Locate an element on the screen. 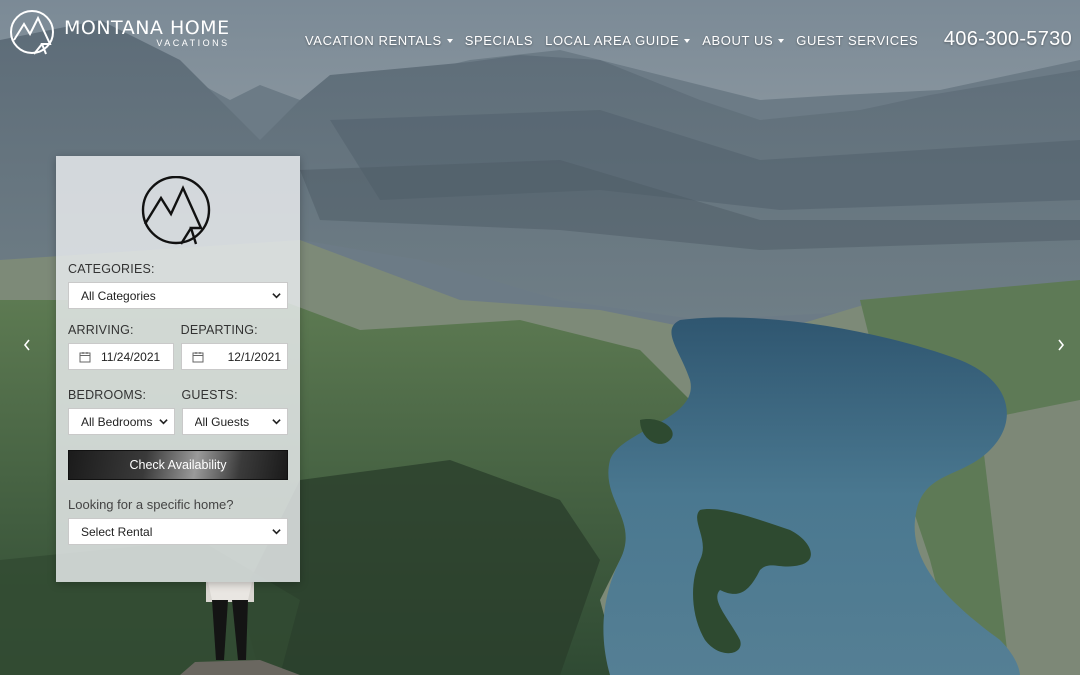  rental-value: Select Rental is located at coordinates (117, 531).